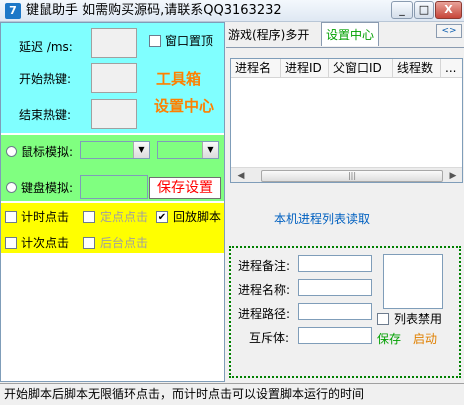  I want to click on simulation-section: 鼠标模拟: ▼ ▼ 键盘模拟: 保存设置, so click(112, 168).